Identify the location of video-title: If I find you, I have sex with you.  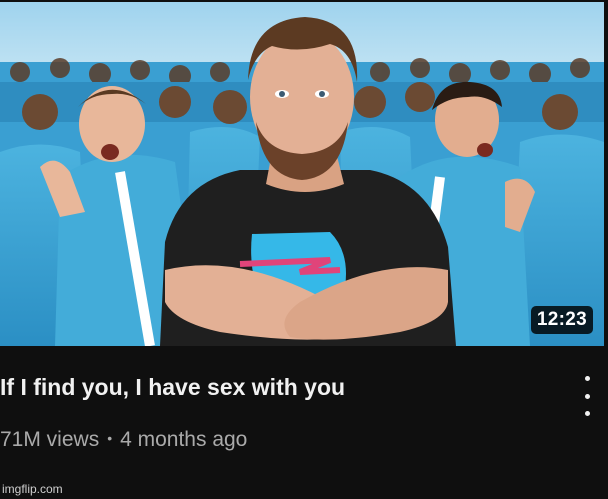
(280, 387).